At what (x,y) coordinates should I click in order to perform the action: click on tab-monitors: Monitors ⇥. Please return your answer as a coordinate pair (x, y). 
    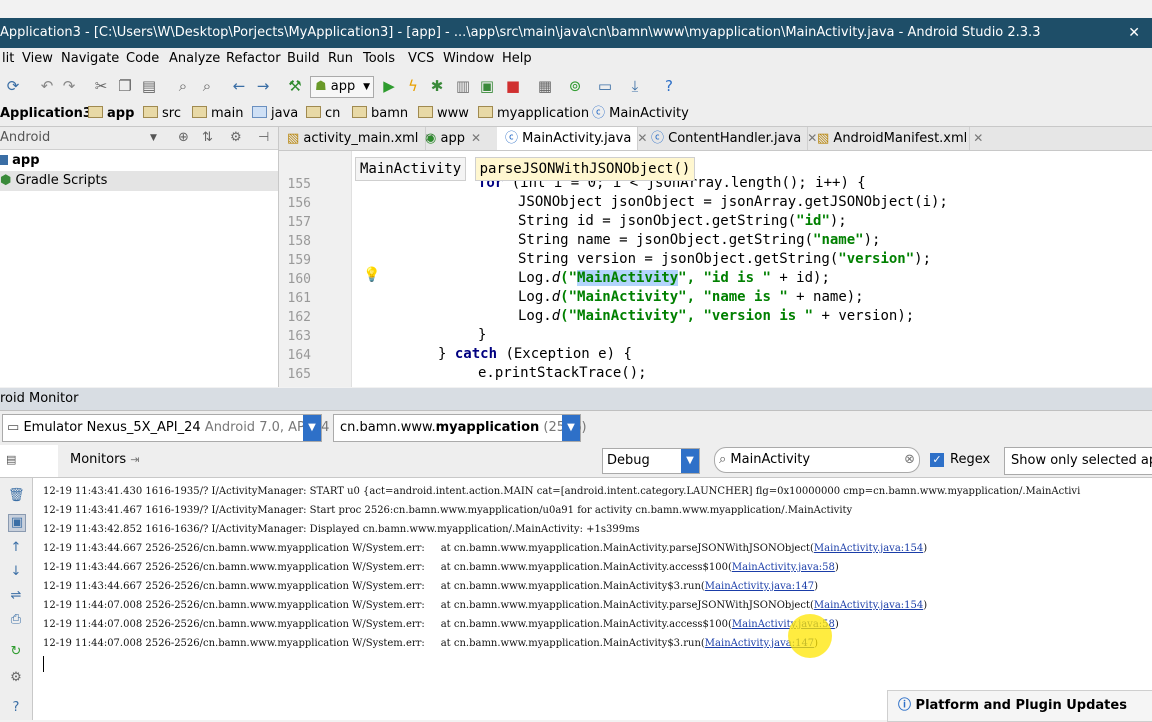
    Looking at the image, I should click on (102, 461).